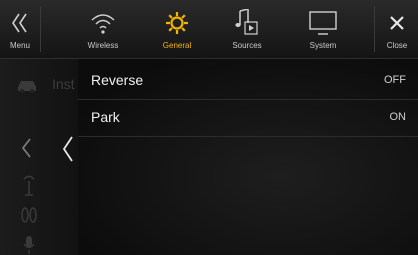  What do you see at coordinates (323, 45) in the screenshot?
I see `tab-system-label: System` at bounding box center [323, 45].